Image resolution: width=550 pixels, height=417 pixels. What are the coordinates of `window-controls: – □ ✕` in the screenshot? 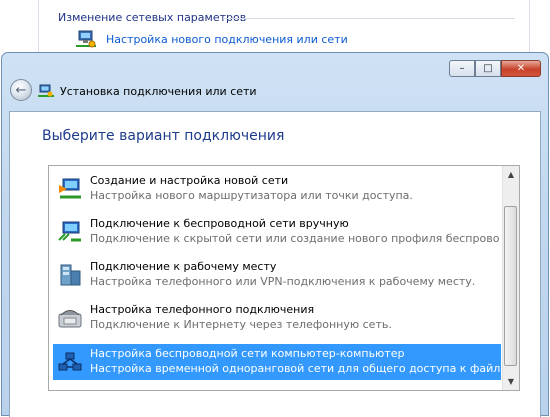 It's located at (495, 68).